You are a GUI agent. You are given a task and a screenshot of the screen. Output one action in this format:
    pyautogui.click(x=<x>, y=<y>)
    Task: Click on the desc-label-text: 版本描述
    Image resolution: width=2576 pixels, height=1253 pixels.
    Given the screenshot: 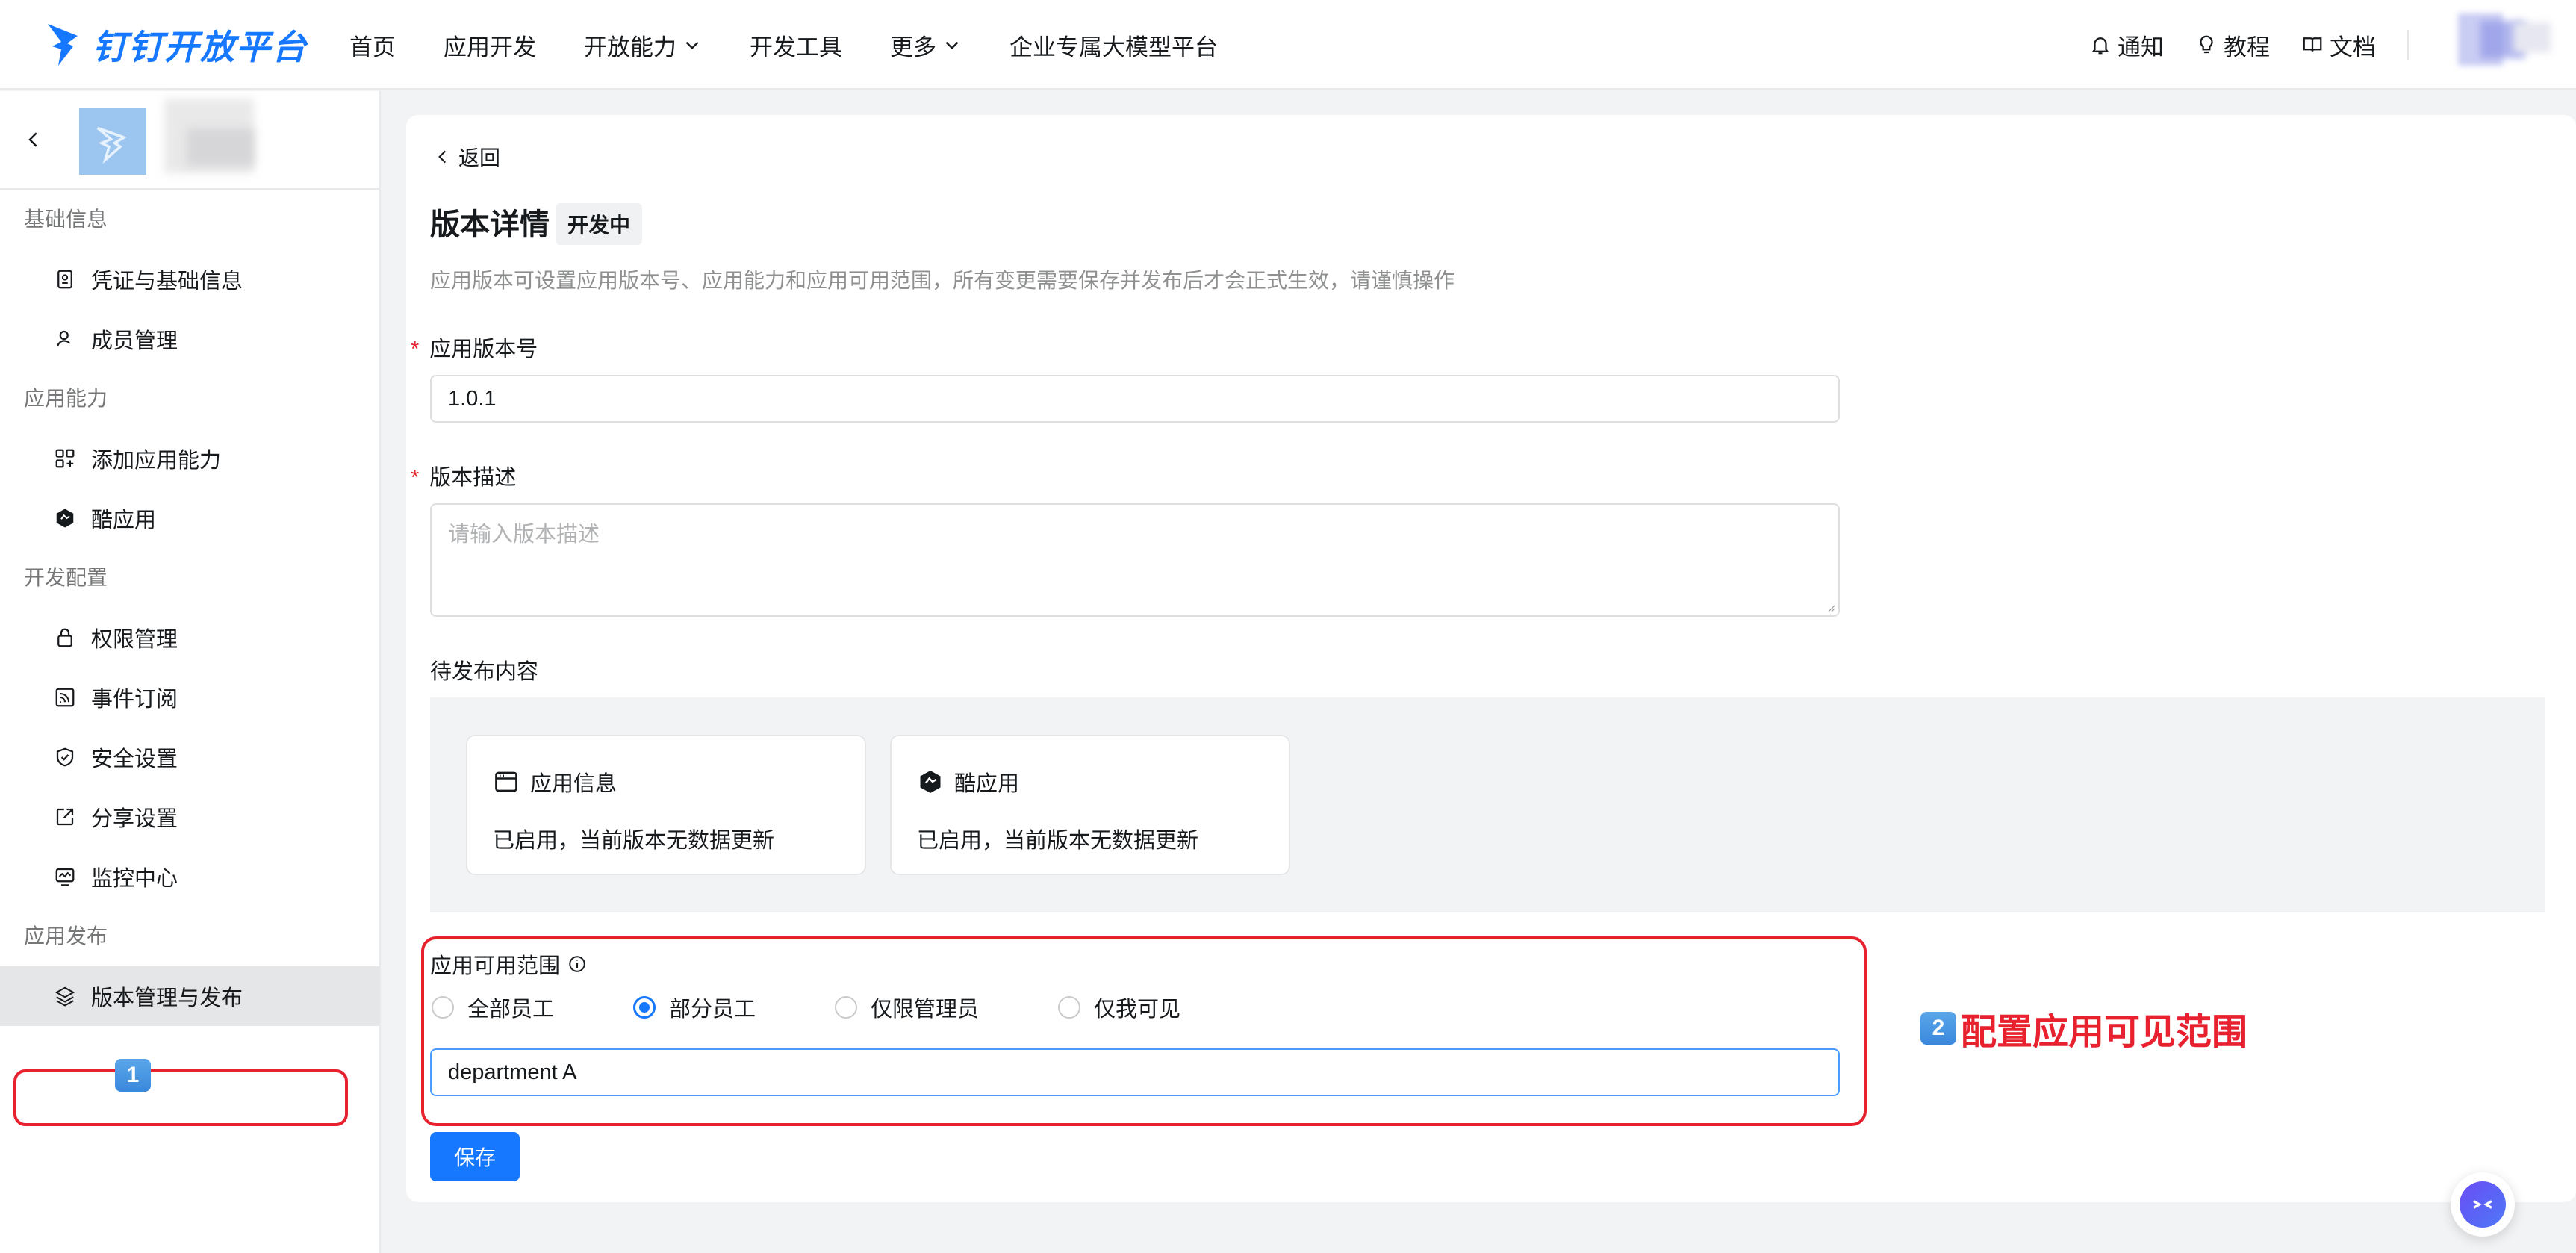 What is the action you would take?
    pyautogui.click(x=473, y=478)
    